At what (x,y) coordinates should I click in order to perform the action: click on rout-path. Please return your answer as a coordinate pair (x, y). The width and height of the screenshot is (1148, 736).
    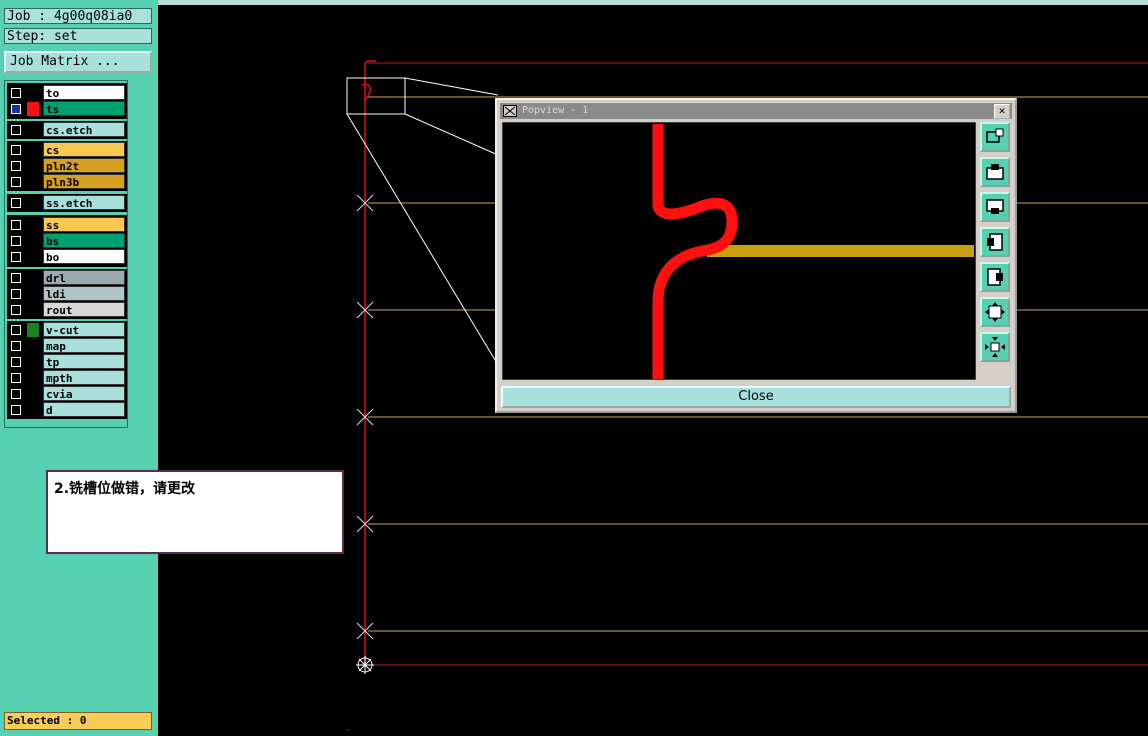
    Looking at the image, I should click on (368, 362).